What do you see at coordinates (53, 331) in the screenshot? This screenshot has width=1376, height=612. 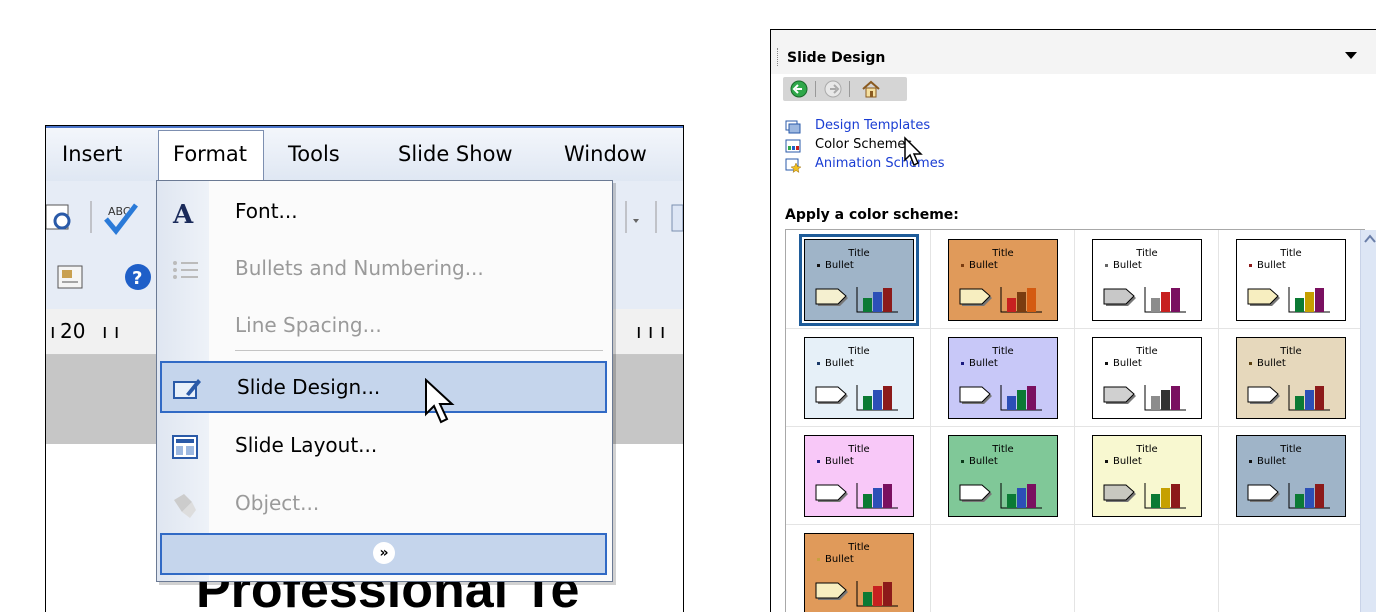 I see `ruler-tick-left: ı` at bounding box center [53, 331].